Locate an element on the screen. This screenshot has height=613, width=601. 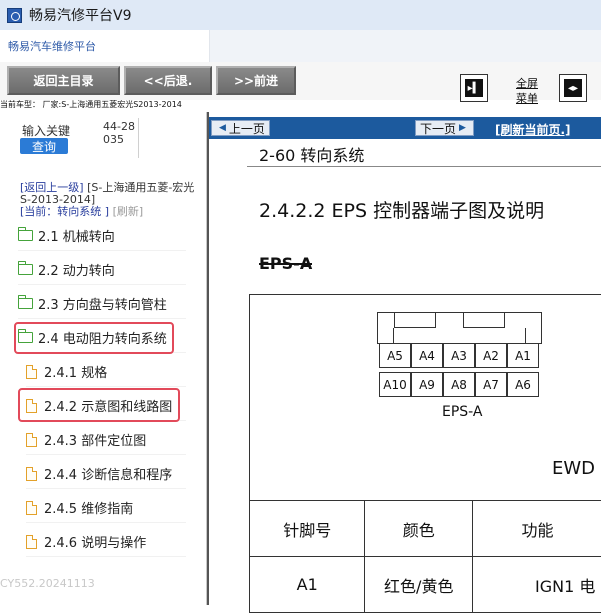
pin-a7: A7 is located at coordinates (491, 384).